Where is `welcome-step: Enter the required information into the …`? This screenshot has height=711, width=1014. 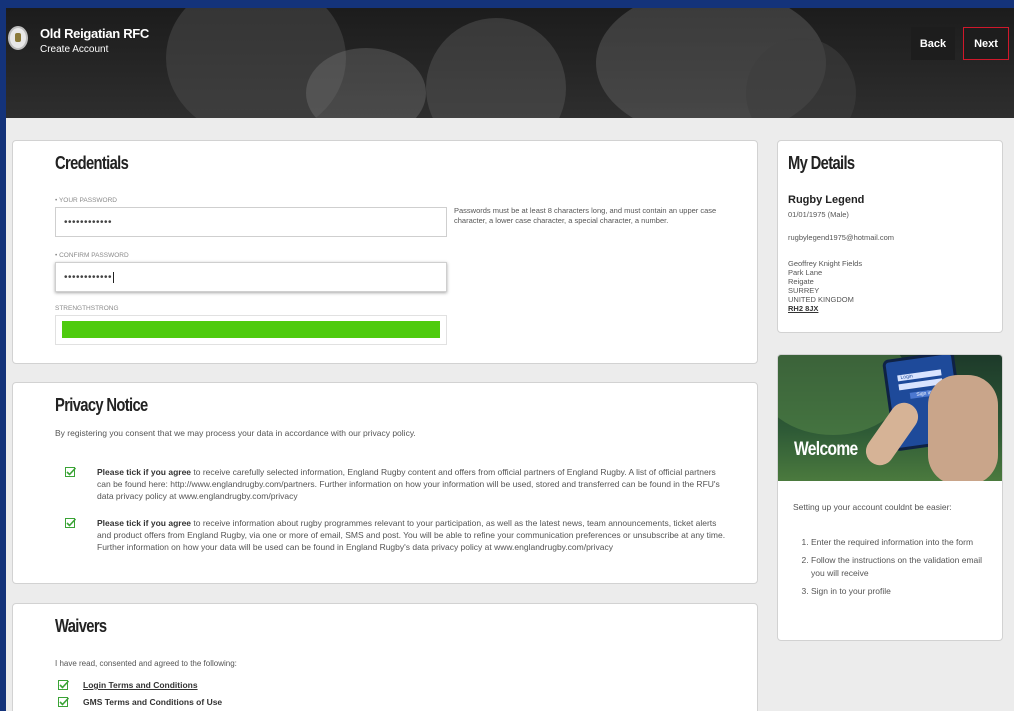 welcome-step: Enter the required information into the … is located at coordinates (902, 542).